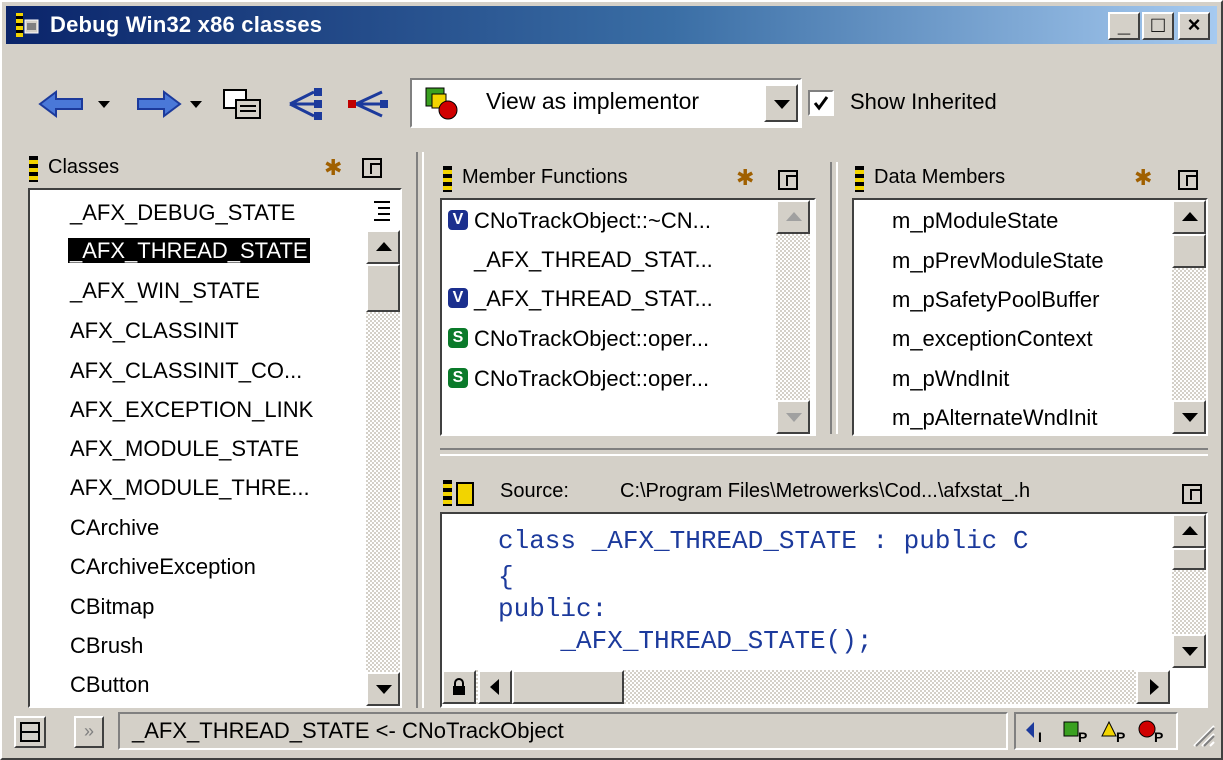  I want to click on data-member-item: m_pModuleState, so click(975, 221).